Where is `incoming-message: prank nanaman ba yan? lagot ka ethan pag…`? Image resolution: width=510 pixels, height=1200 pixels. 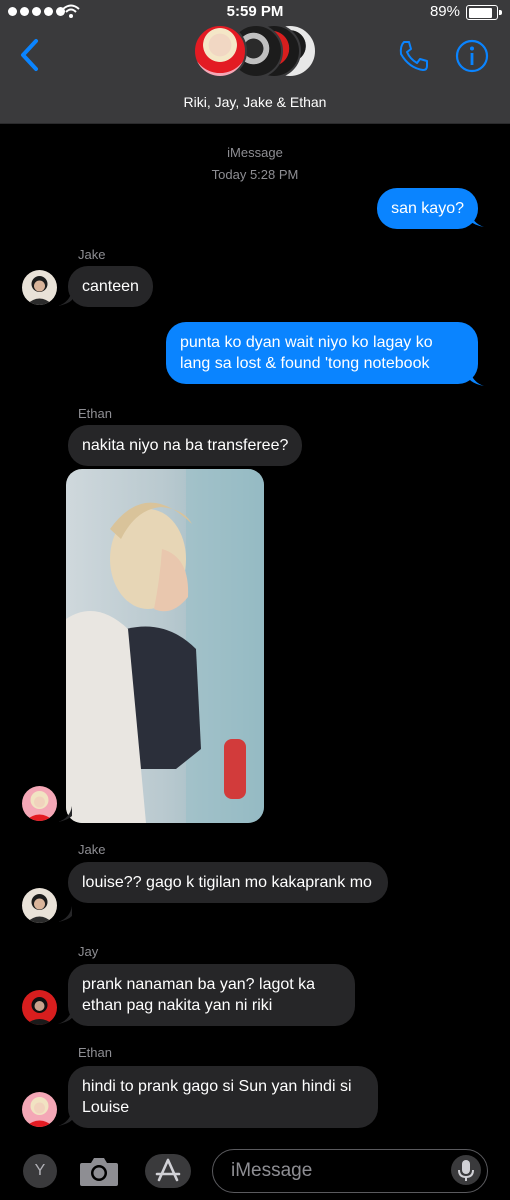 incoming-message: prank nanaman ba yan? lagot ka ethan pag… is located at coordinates (211, 995).